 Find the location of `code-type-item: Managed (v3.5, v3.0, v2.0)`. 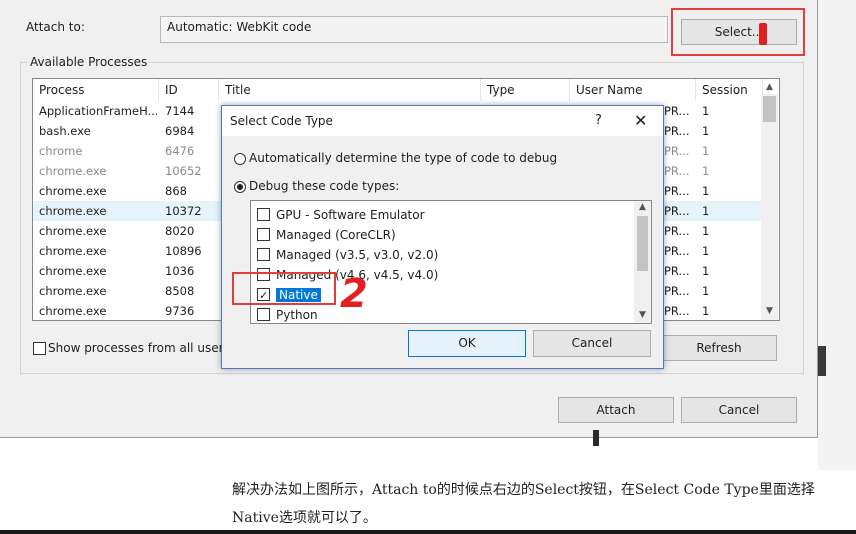

code-type-item: Managed (v3.5, v3.0, v2.0) is located at coordinates (347, 255).